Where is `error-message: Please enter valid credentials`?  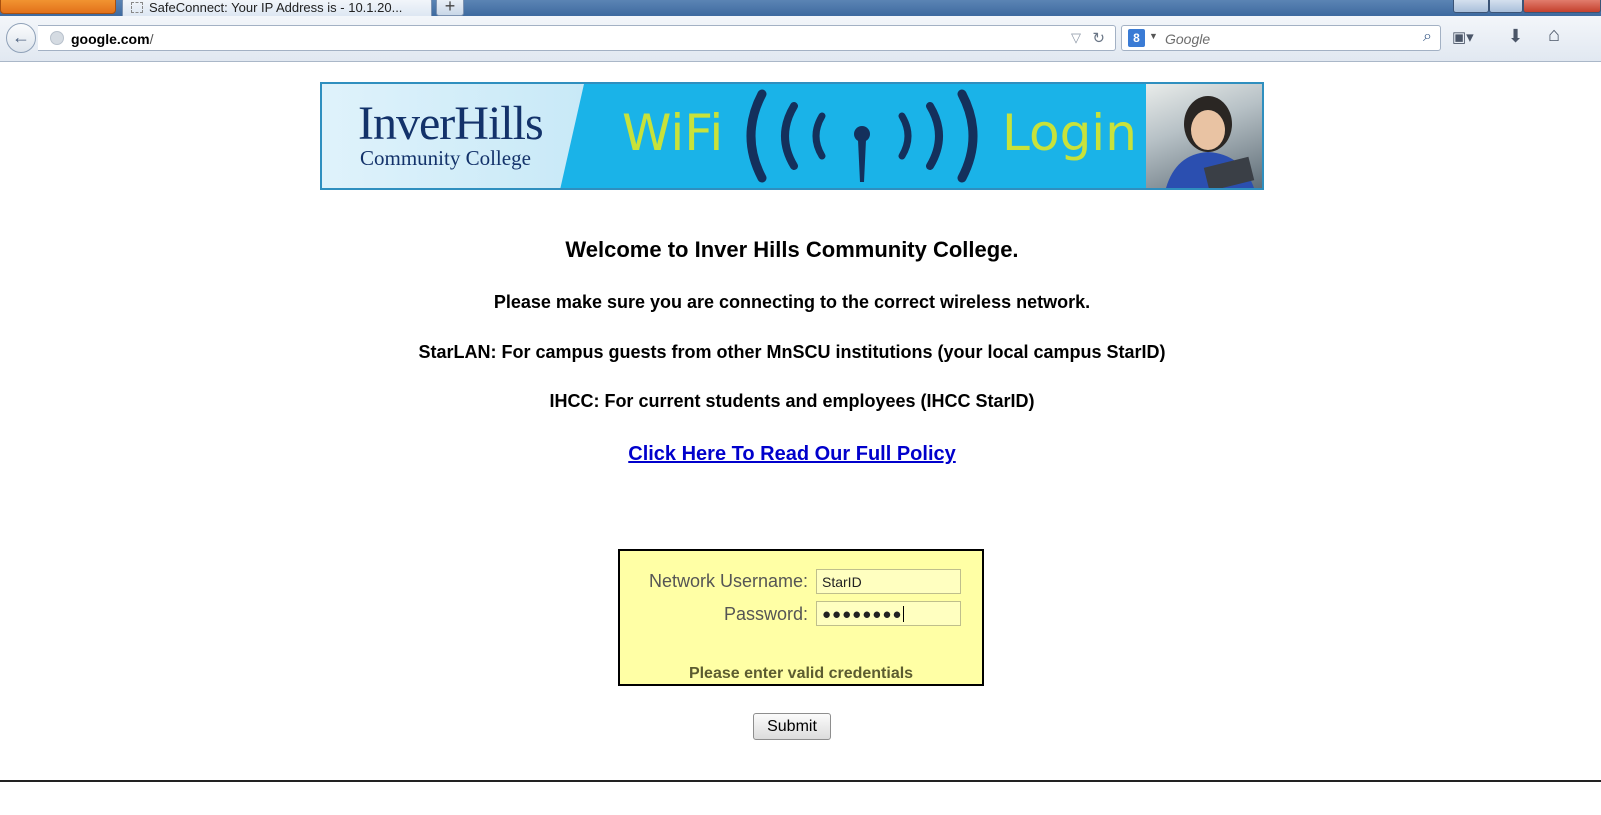 error-message: Please enter valid credentials is located at coordinates (801, 673).